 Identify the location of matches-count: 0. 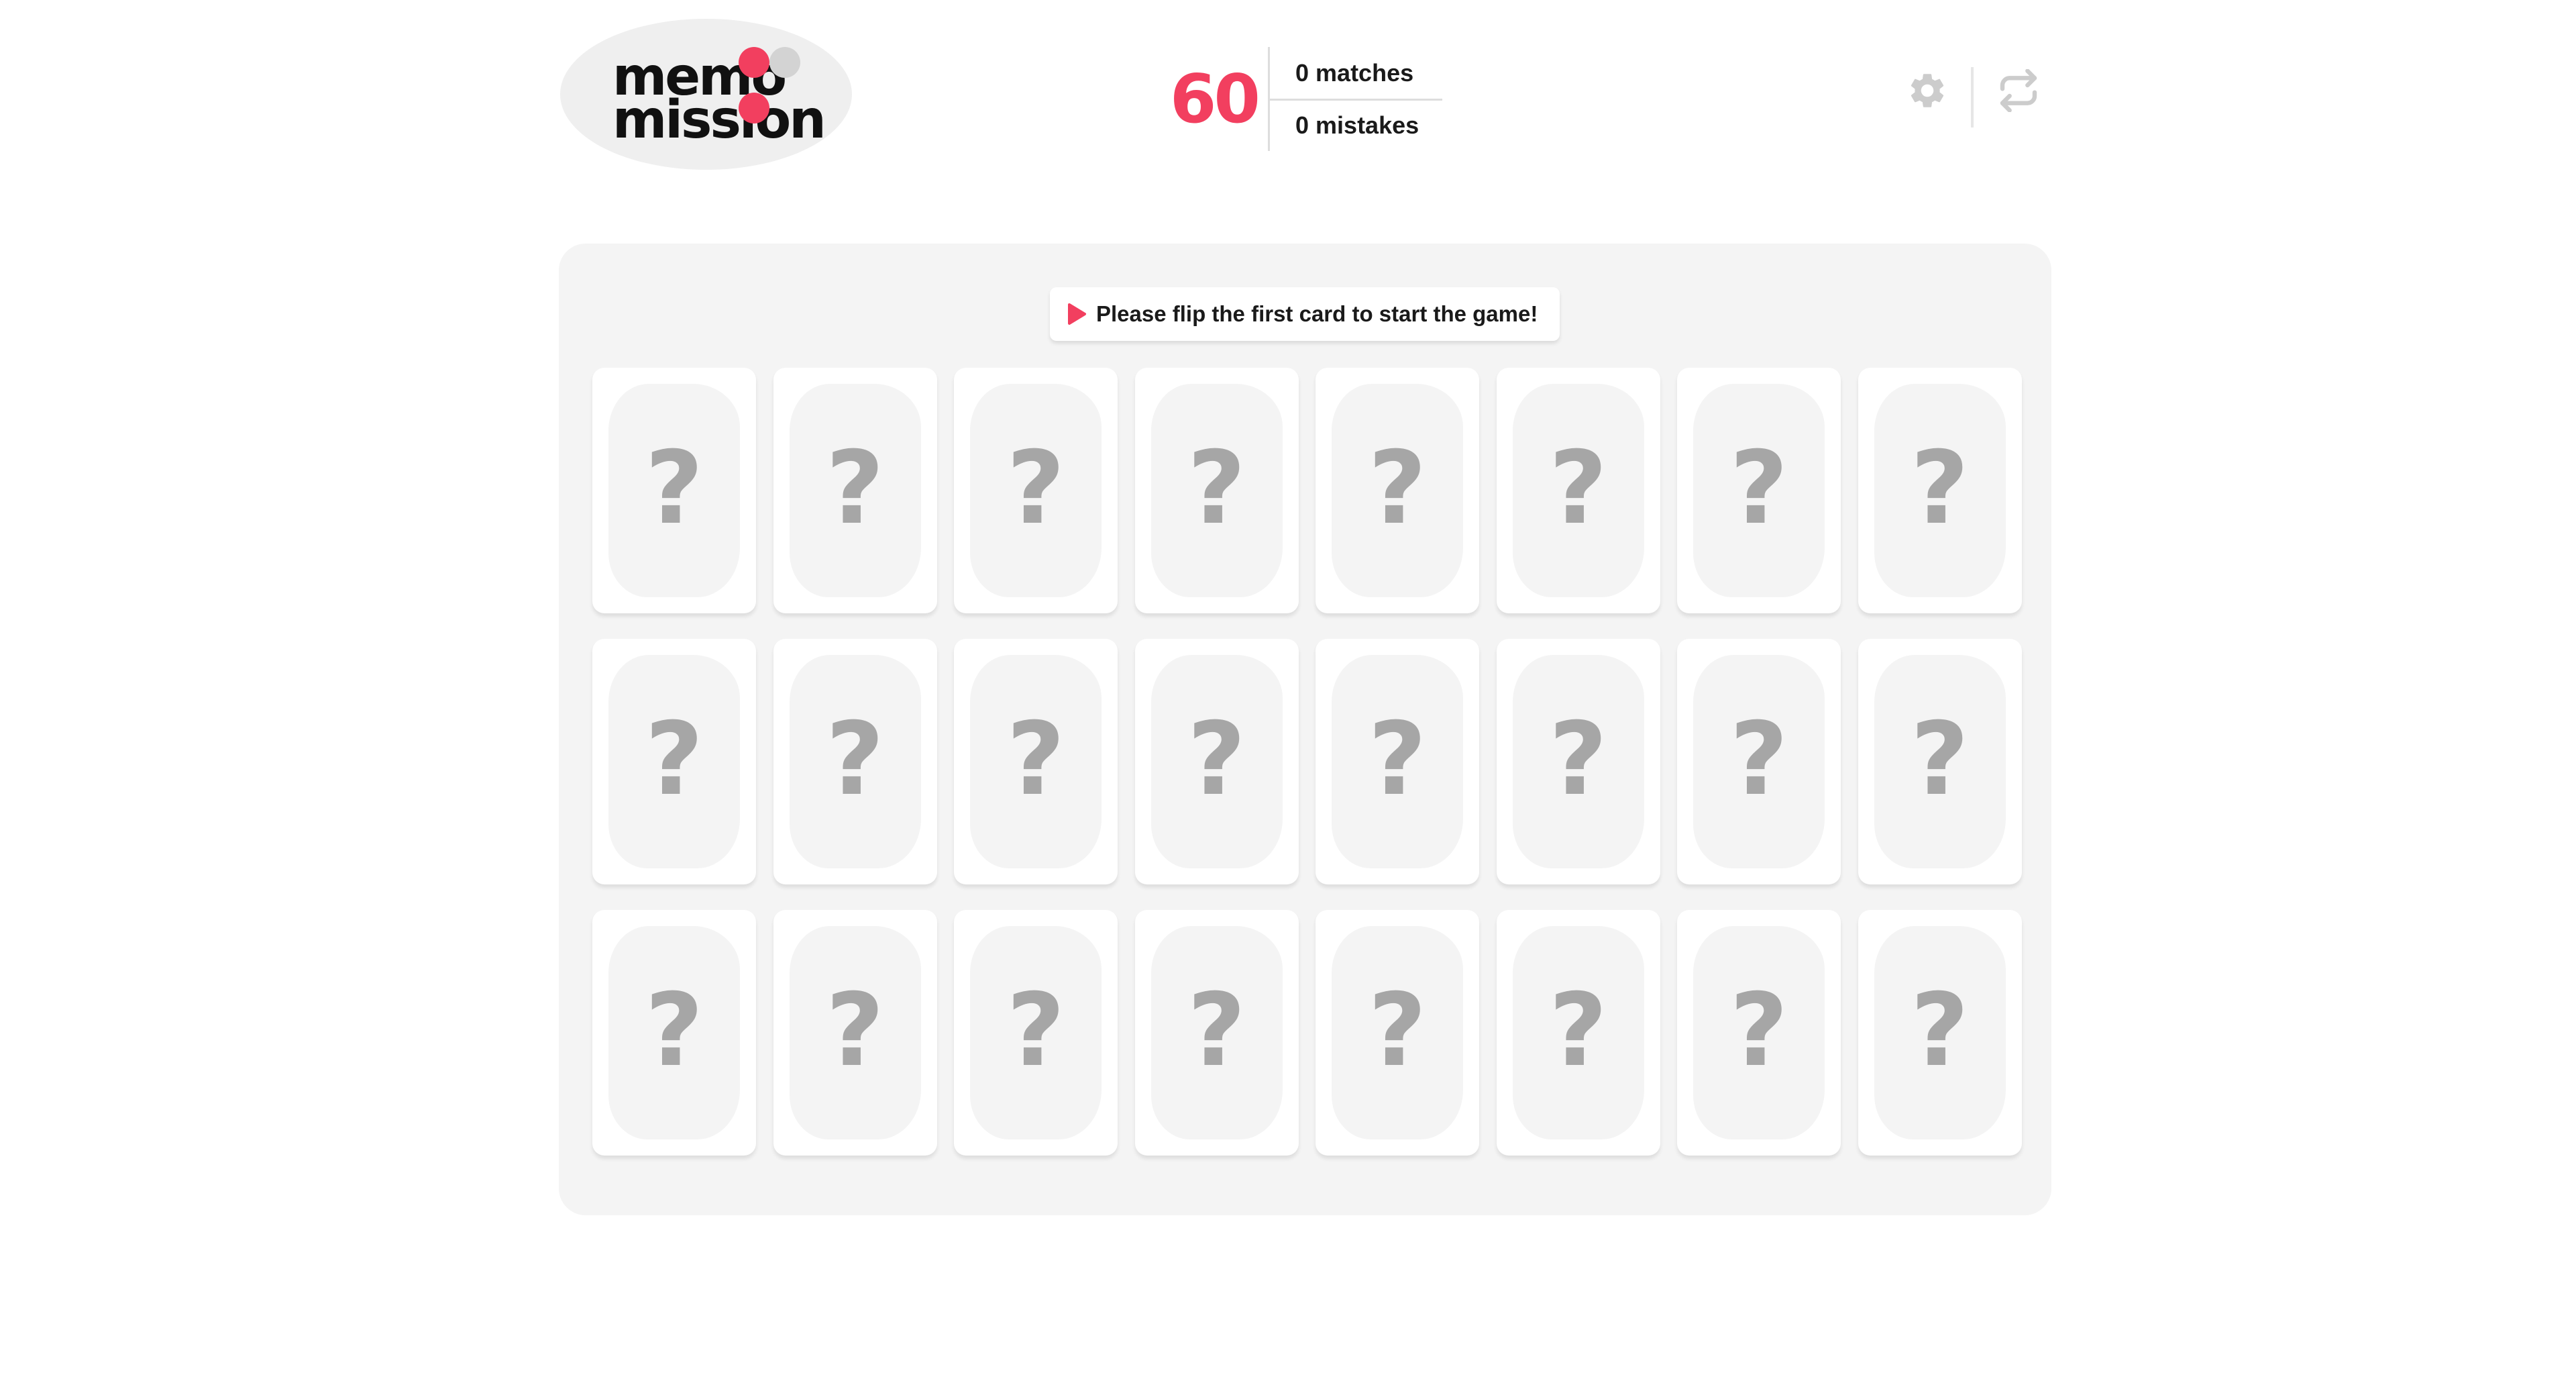
(1302, 72).